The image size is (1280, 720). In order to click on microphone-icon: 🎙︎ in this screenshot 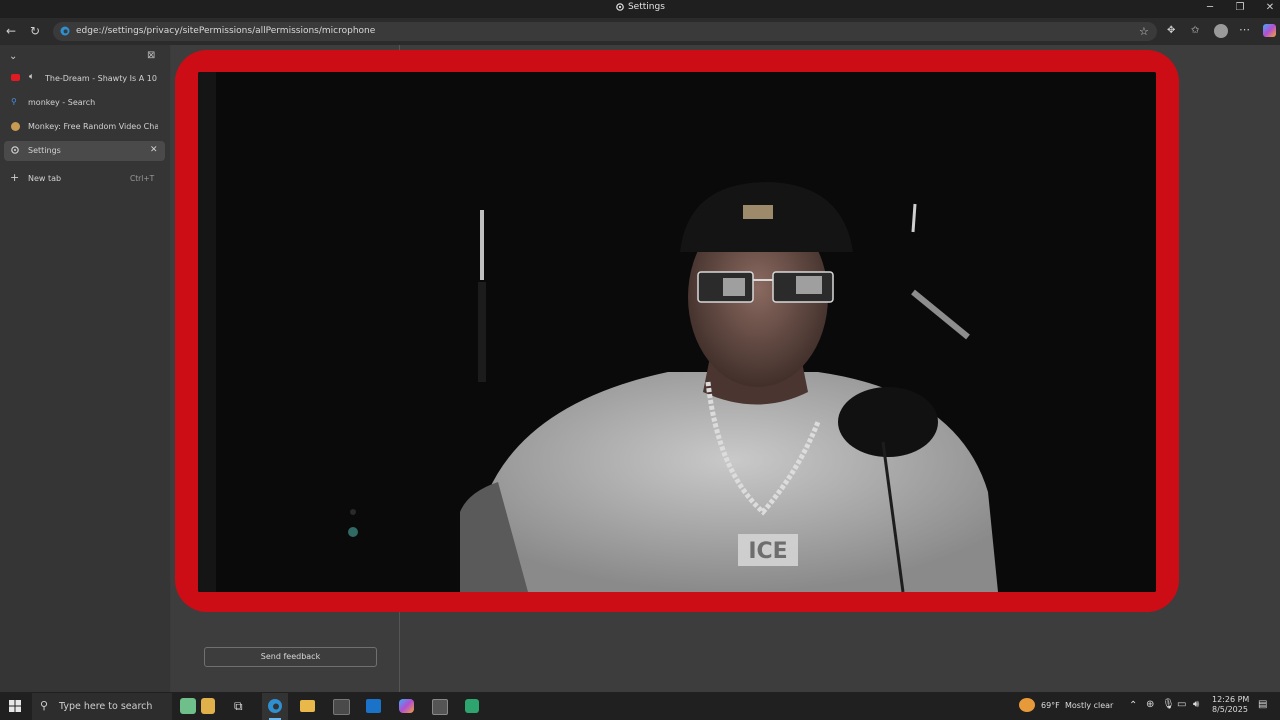, I will do `click(1168, 704)`.